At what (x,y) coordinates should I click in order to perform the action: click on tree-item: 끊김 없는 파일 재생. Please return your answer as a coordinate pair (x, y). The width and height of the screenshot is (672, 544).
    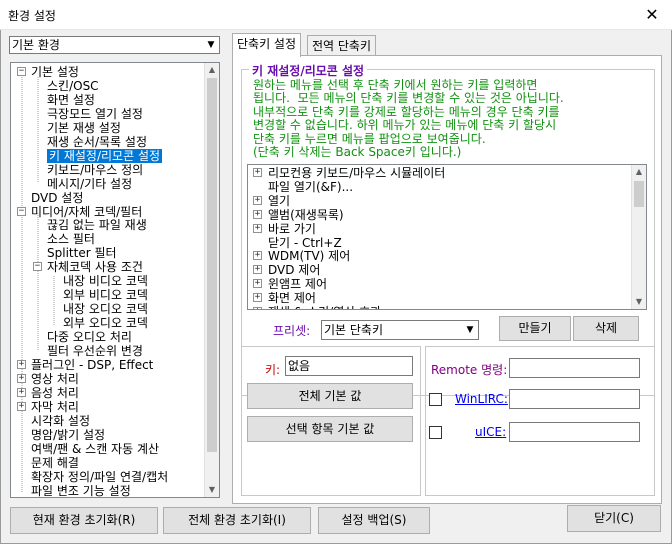
    Looking at the image, I should click on (97, 225).